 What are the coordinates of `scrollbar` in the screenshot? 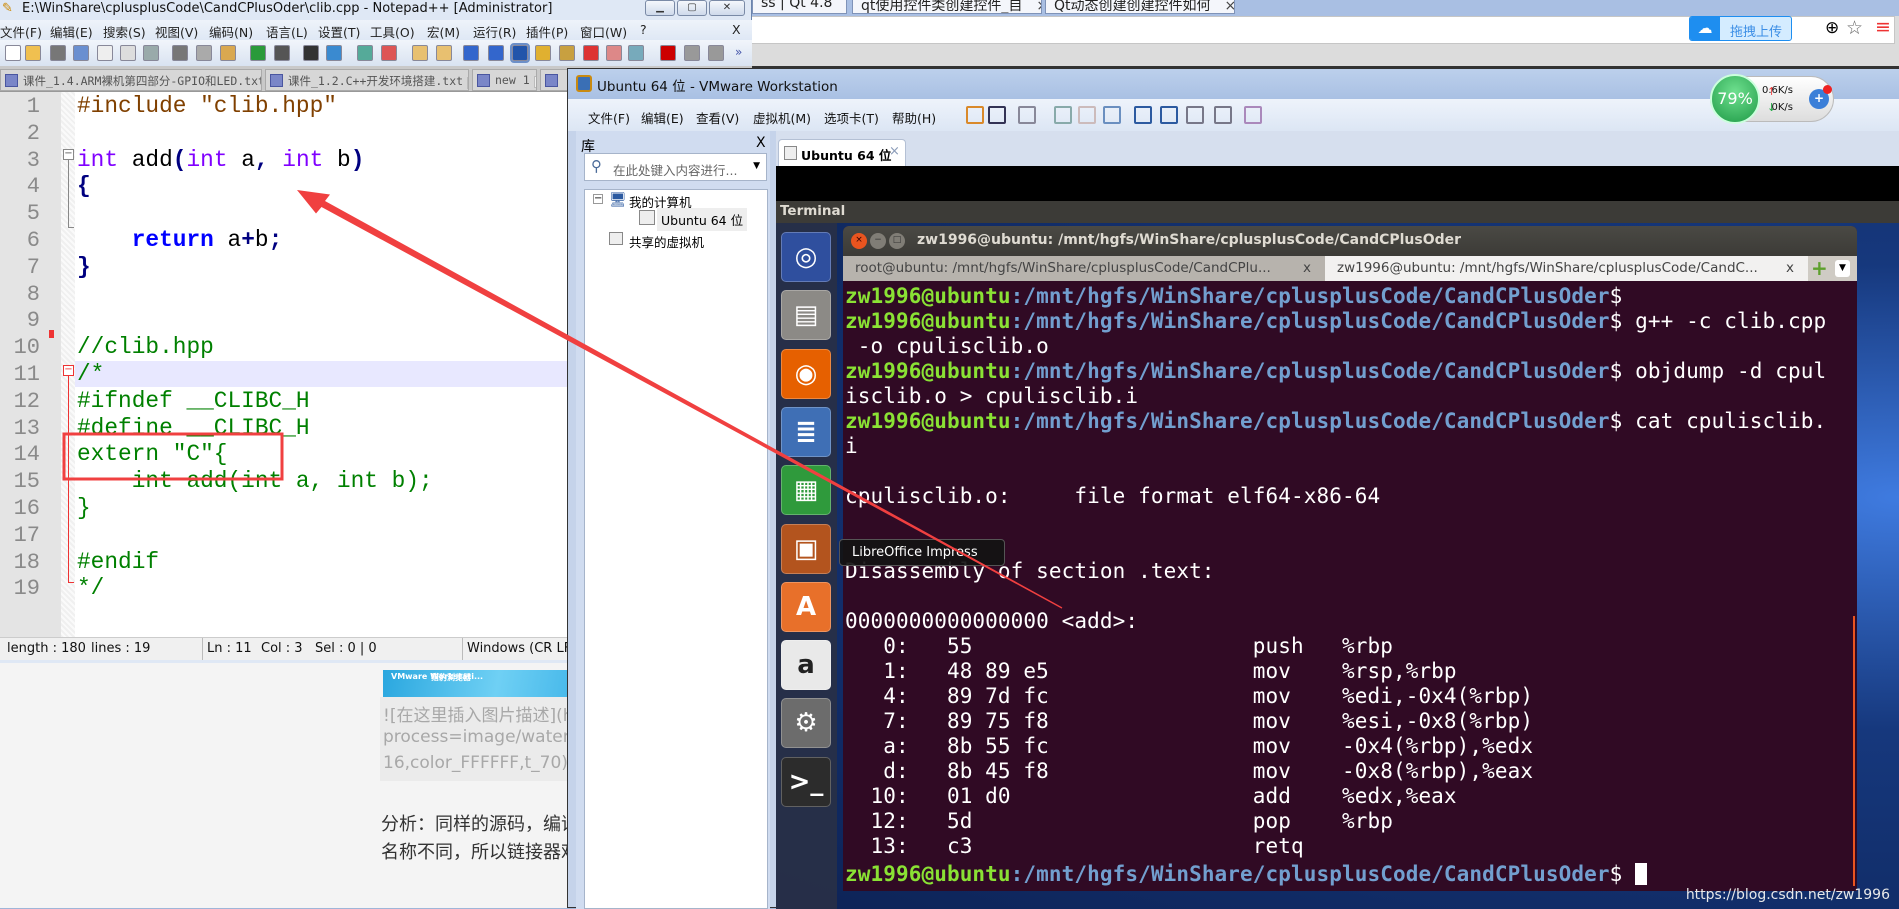 It's located at (1854, 751).